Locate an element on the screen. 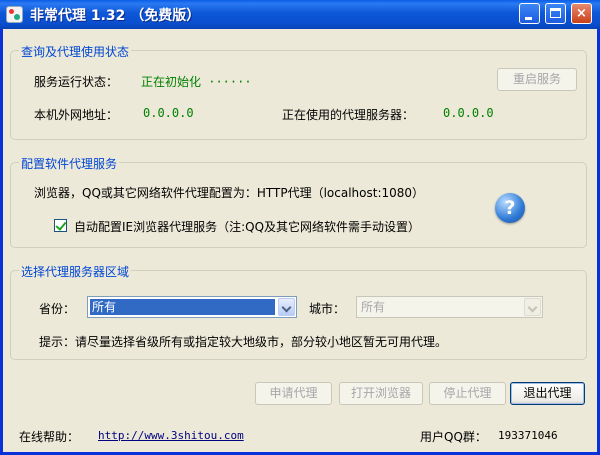  service-status-label: 服务运行状态： is located at coordinates (76, 82).